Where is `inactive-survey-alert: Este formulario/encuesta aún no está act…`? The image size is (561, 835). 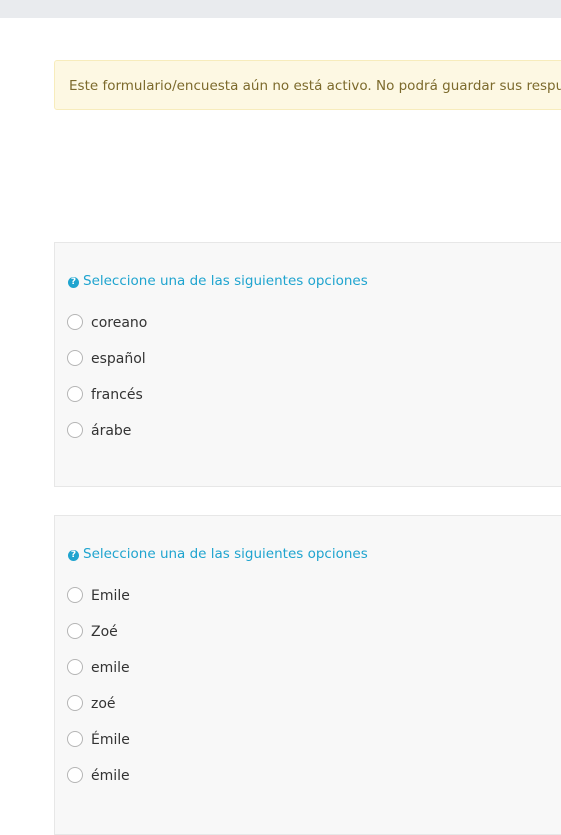
inactive-survey-alert: Este formulario/encuesta aún no está act… is located at coordinates (307, 85).